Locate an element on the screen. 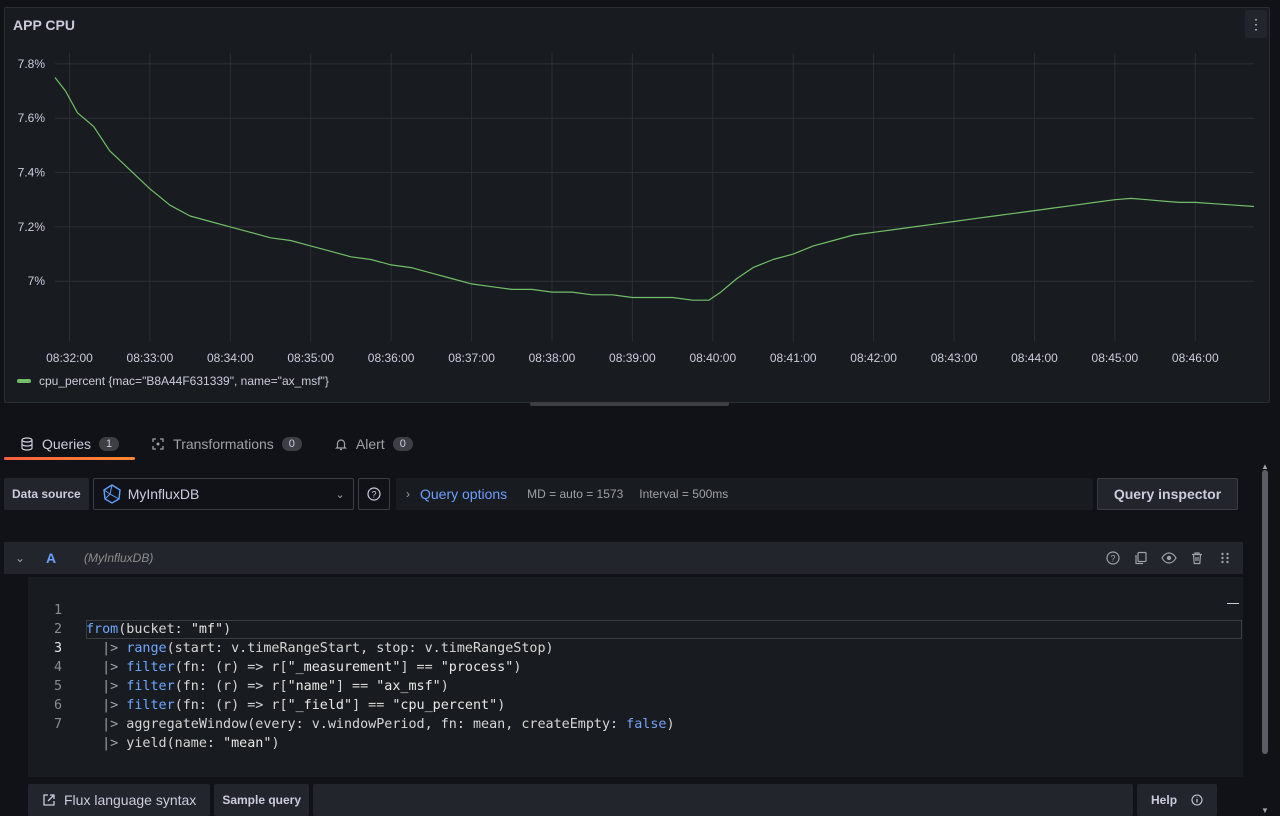  query-options-label: Query options is located at coordinates (463, 494).